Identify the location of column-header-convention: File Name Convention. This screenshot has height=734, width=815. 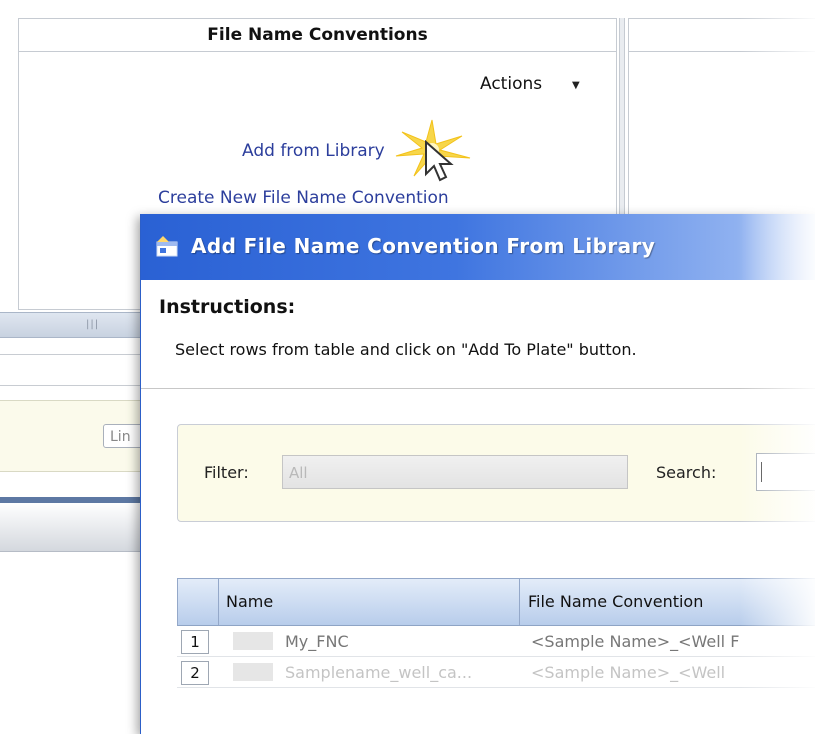
(615, 601).